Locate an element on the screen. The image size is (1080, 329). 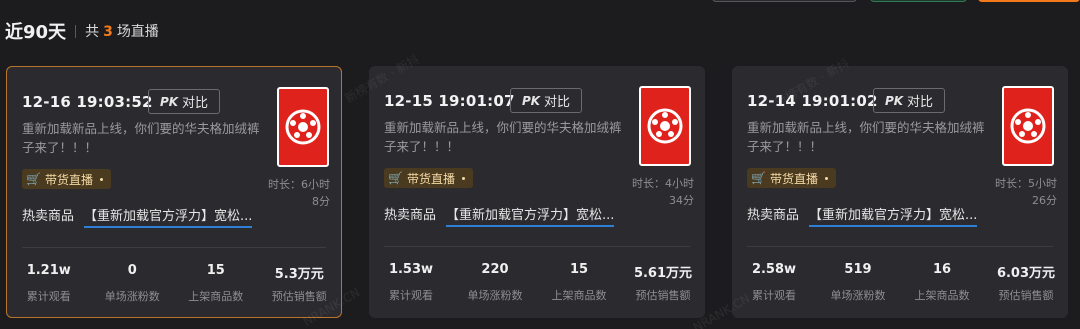
stat-value: 15 is located at coordinates (215, 270).